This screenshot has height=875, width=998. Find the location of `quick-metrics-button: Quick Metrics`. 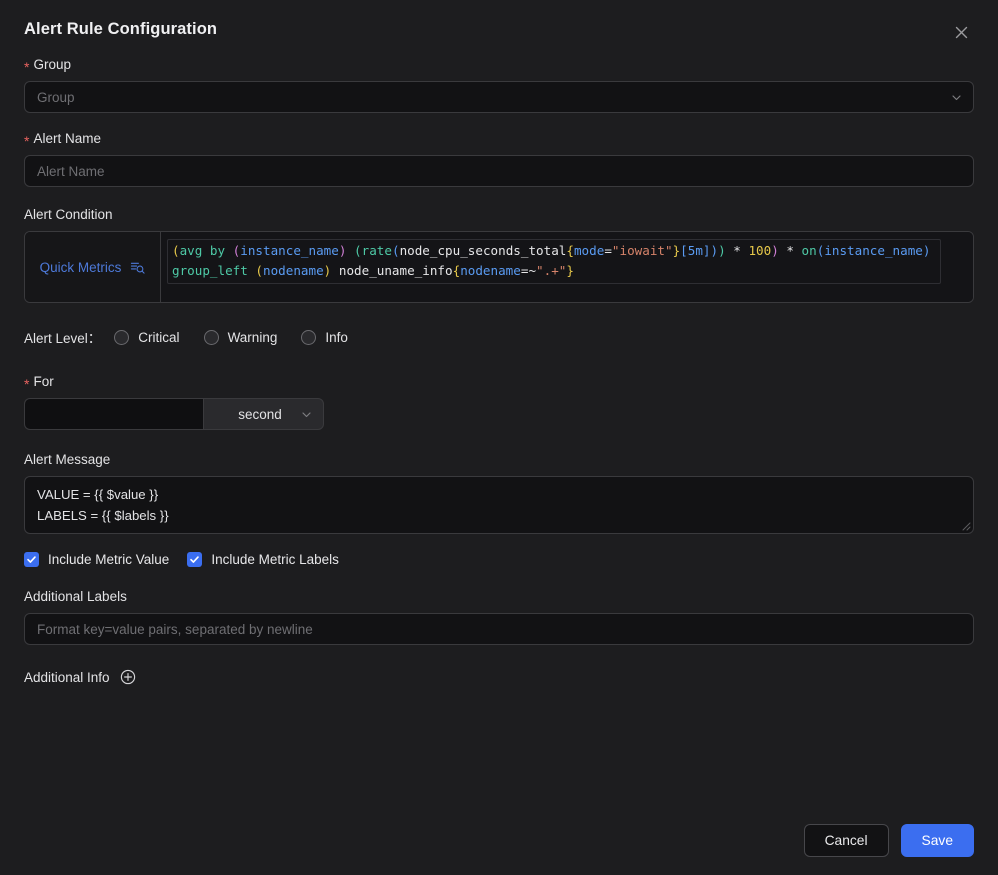

quick-metrics-button: Quick Metrics is located at coordinates (93, 267).